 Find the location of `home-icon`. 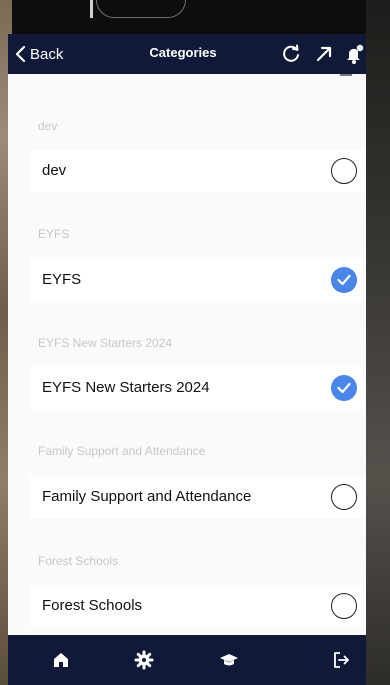

home-icon is located at coordinates (61, 660).